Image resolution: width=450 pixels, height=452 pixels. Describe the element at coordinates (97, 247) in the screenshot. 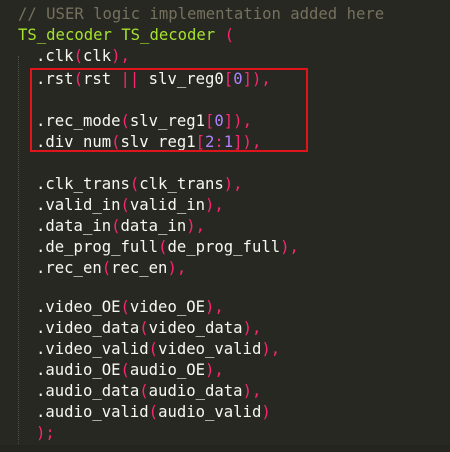

I see `port-name: .de_prog_full` at that location.